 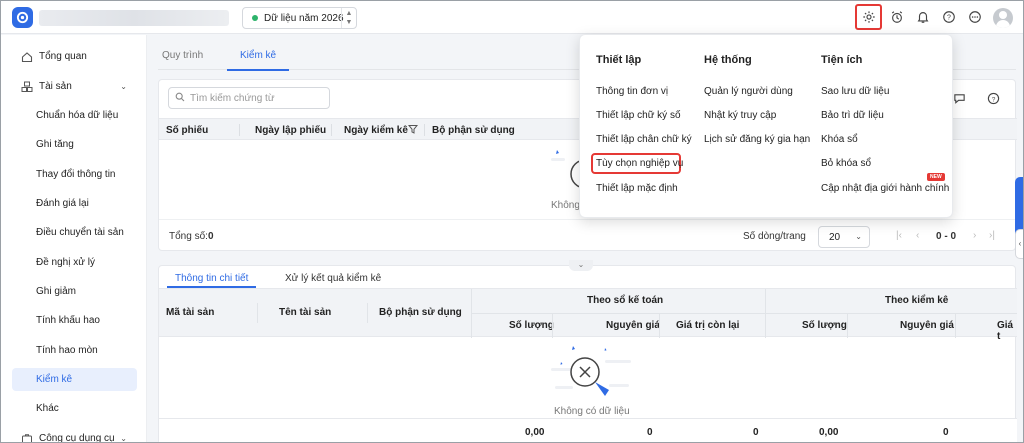 What do you see at coordinates (55, 144) in the screenshot?
I see `sidebar-item-label: Ghi tăng` at bounding box center [55, 144].